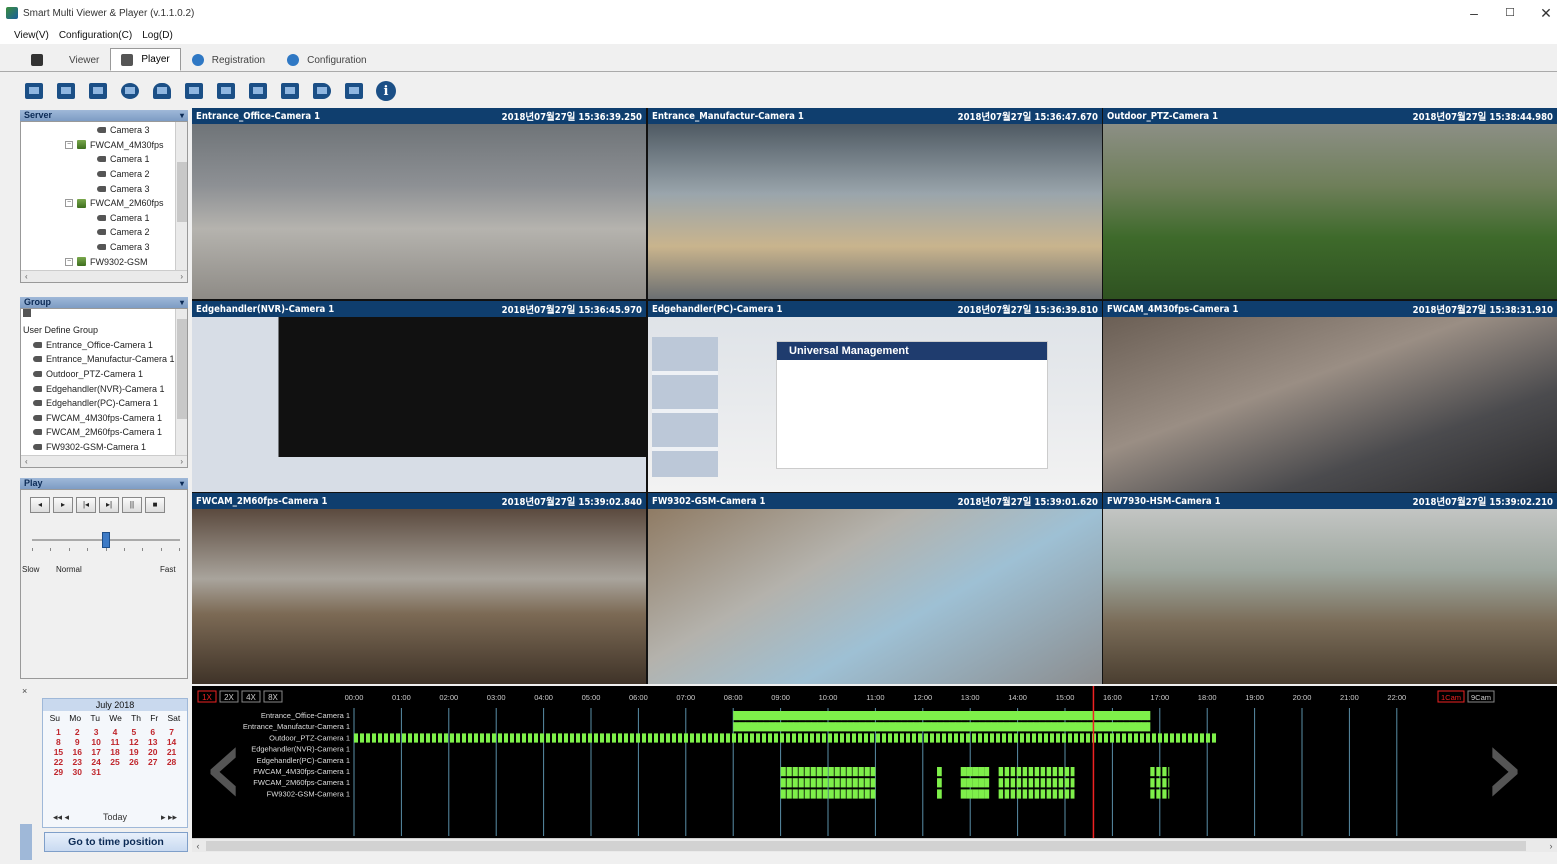 The image size is (1557, 864). I want to click on calendar-day: 10, so click(96, 742).